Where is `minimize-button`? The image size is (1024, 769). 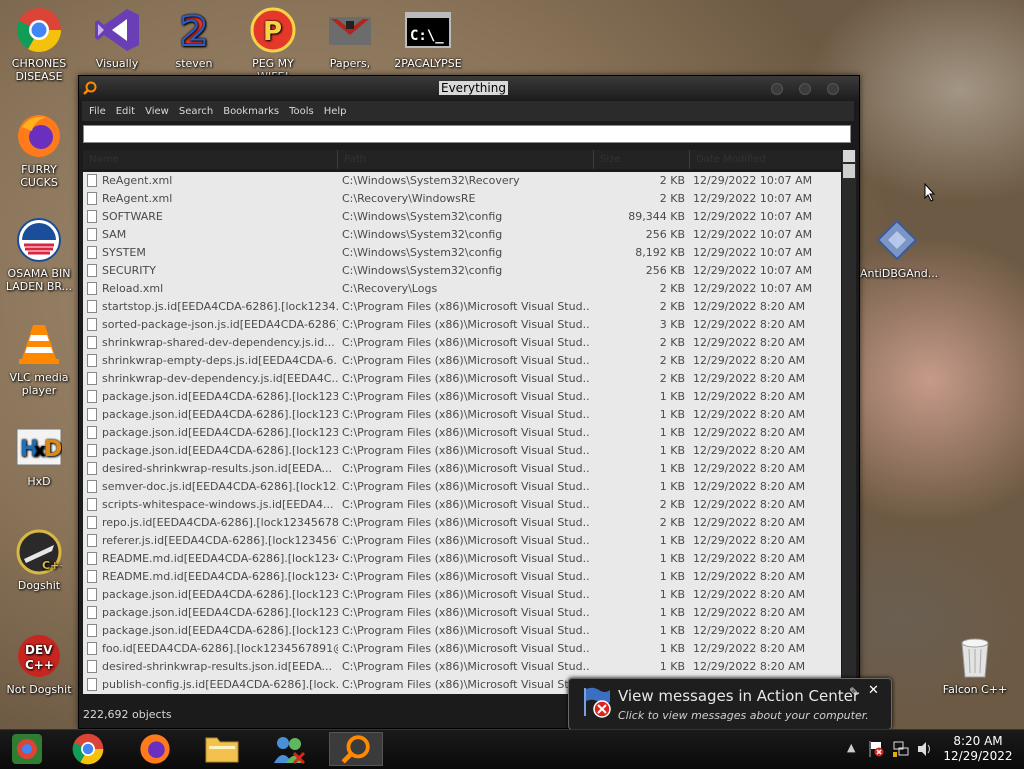
minimize-button is located at coordinates (777, 89).